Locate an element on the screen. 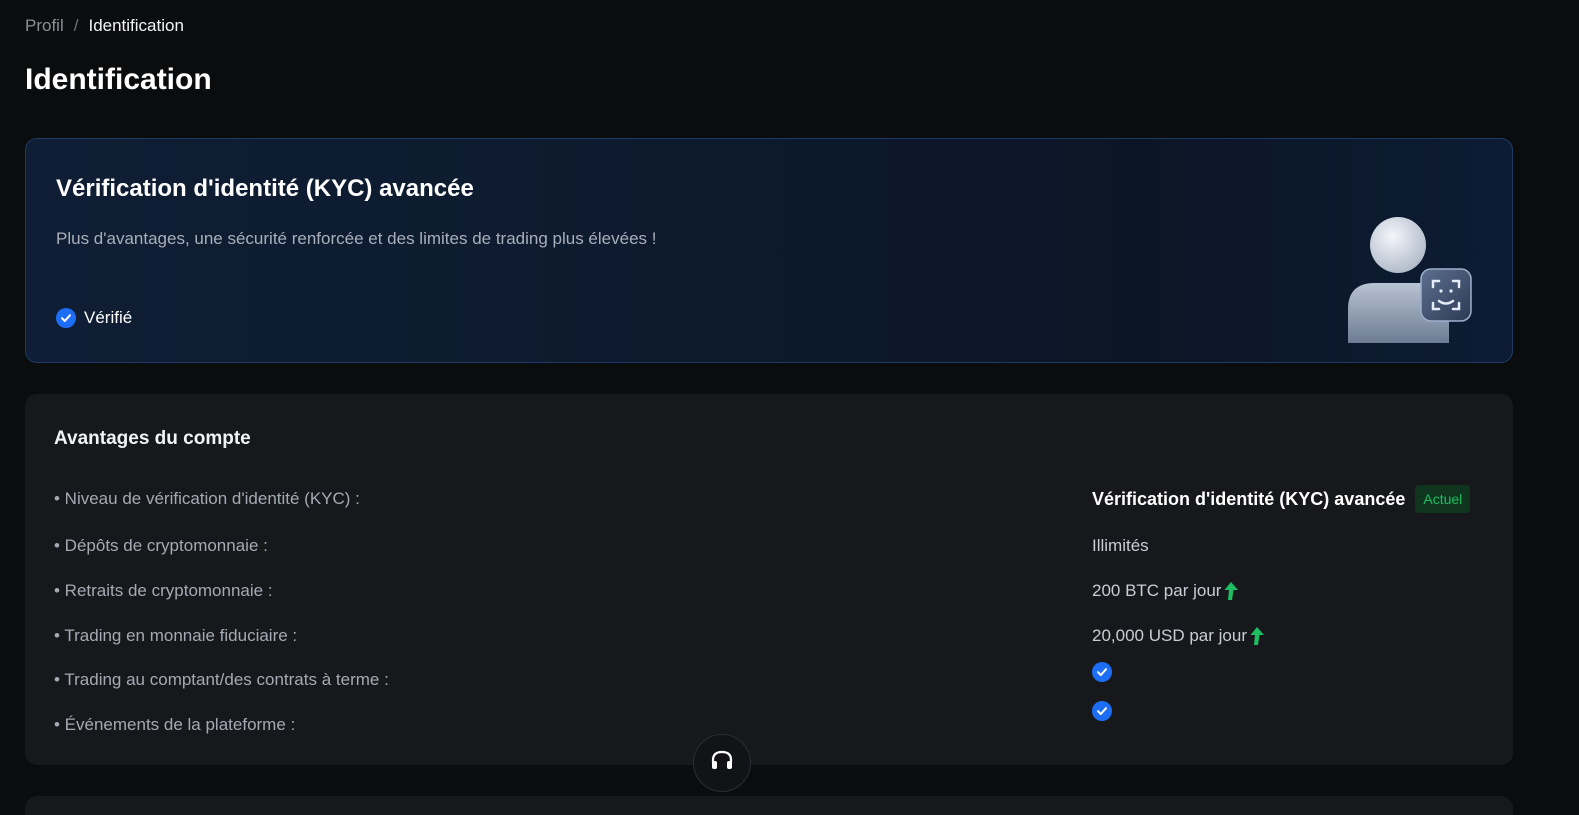 The width and height of the screenshot is (1579, 815). breadcrumb-profil-link: Profil is located at coordinates (44, 26).